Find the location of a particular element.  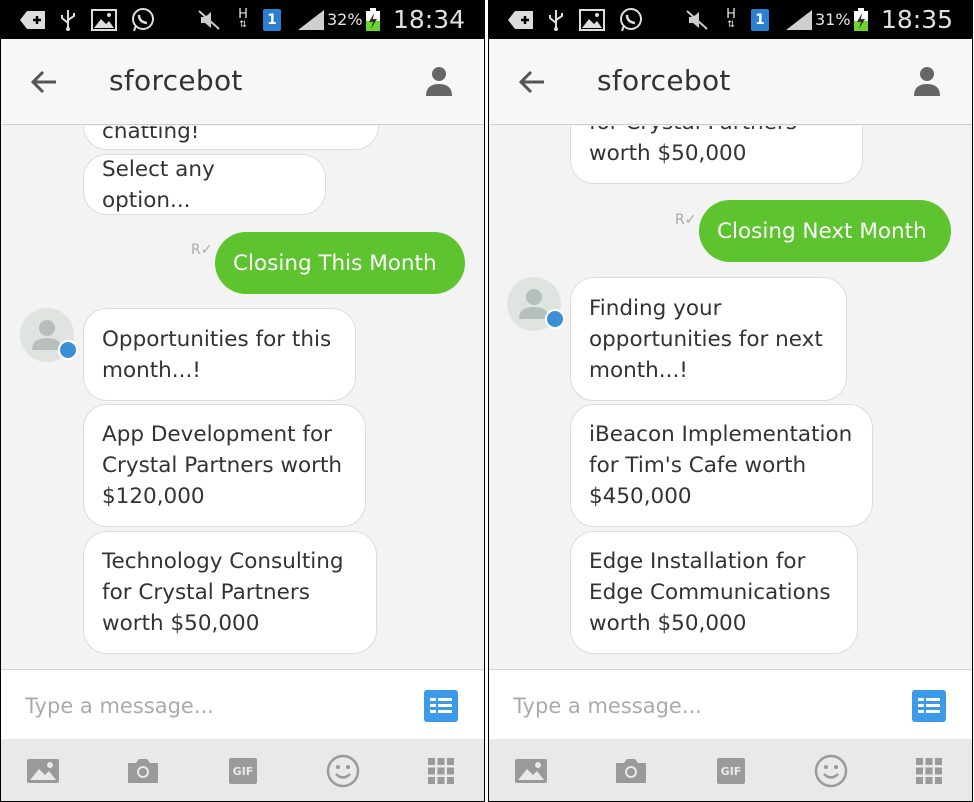

clock: 18:34 is located at coordinates (429, 19).